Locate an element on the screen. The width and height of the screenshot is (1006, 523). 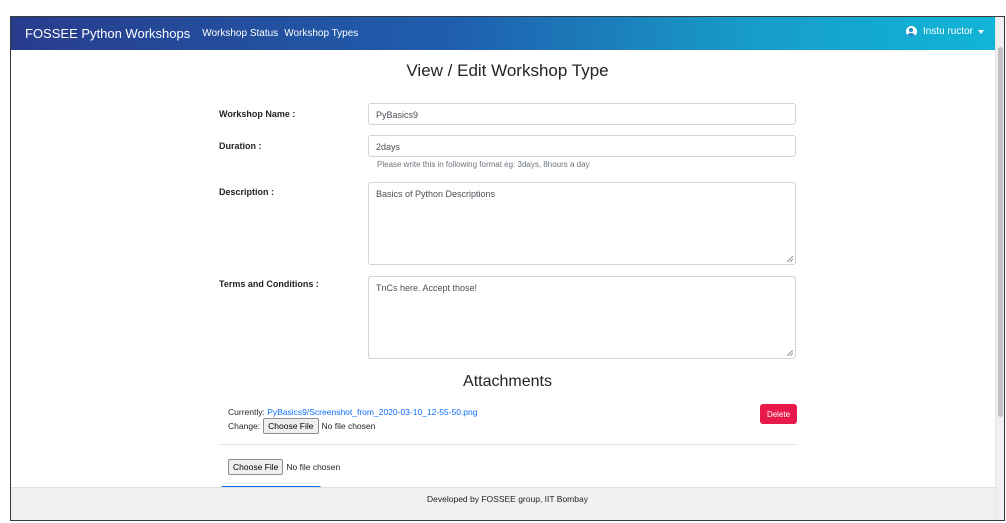
currently-label: Currently: is located at coordinates (246, 412).